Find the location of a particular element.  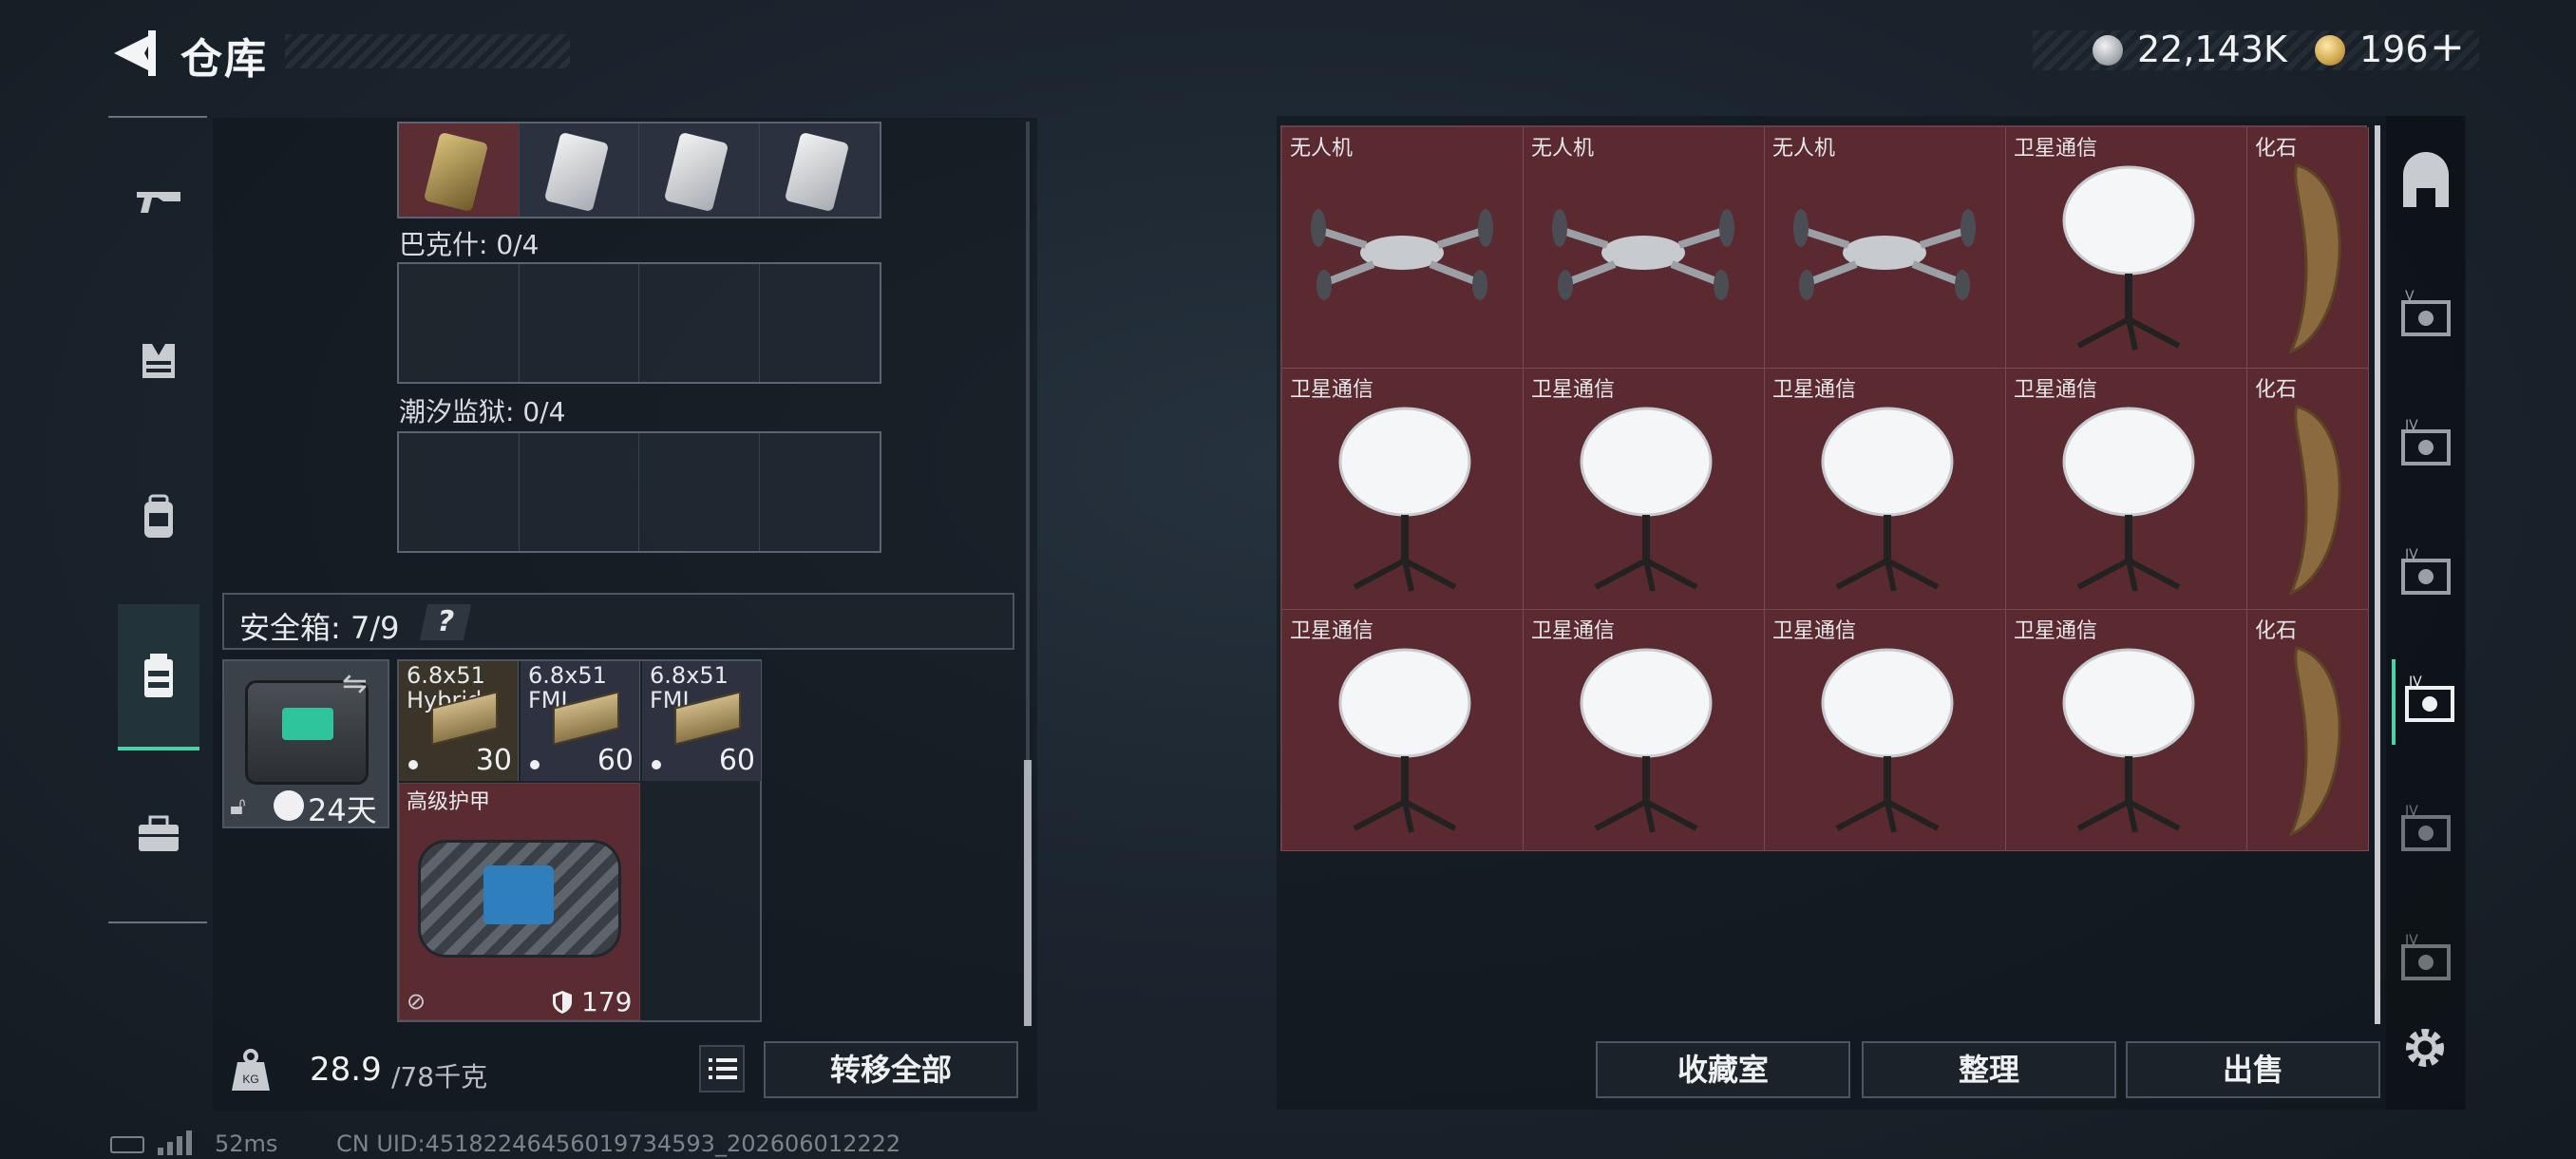

stash-scrollbar is located at coordinates (2377, 574).